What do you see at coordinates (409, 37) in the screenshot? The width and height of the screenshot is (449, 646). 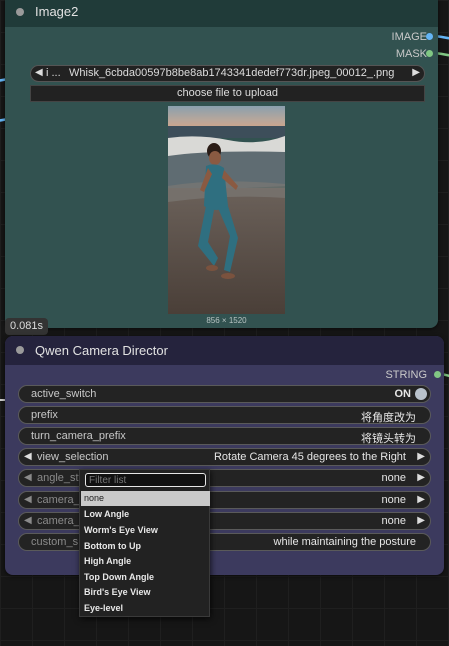 I see `output-image-label: IMAGE` at bounding box center [409, 37].